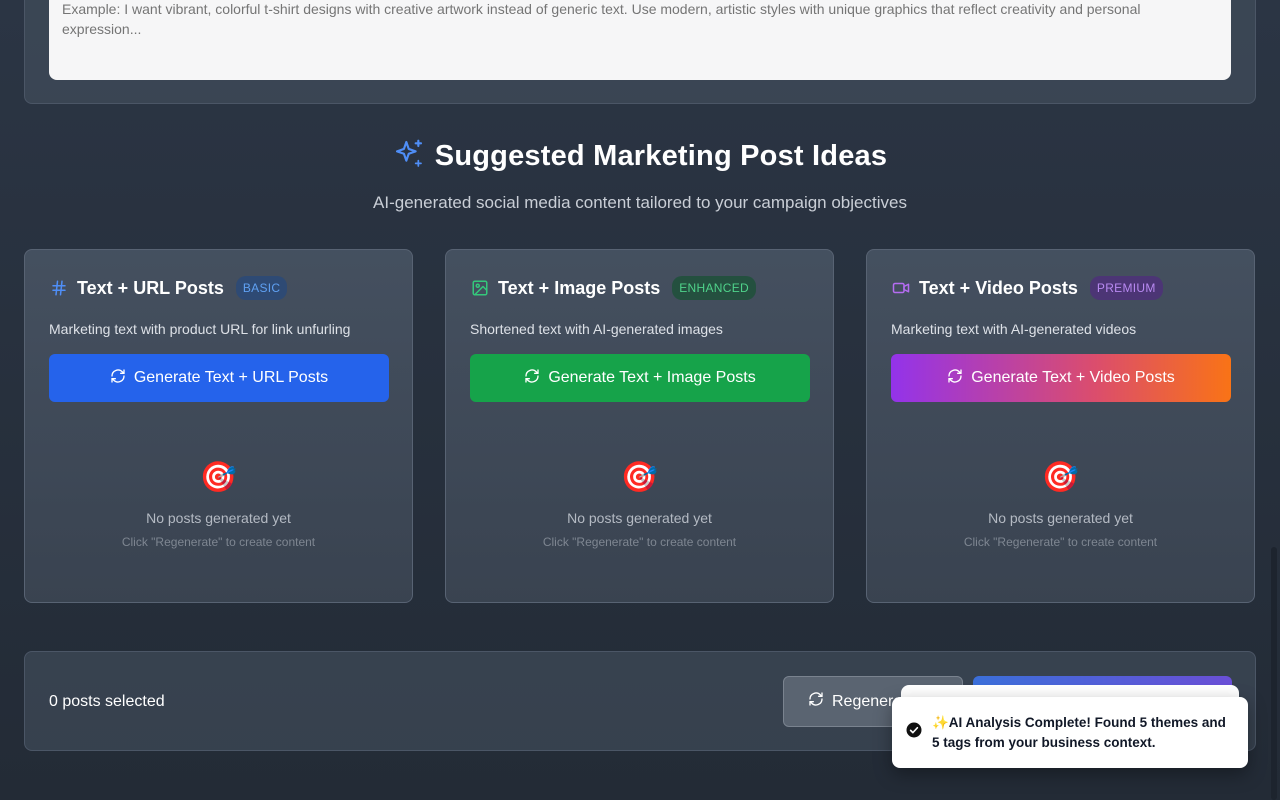 Image resolution: width=1280 pixels, height=800 pixels. I want to click on page-scrollbar, so click(1274, 673).